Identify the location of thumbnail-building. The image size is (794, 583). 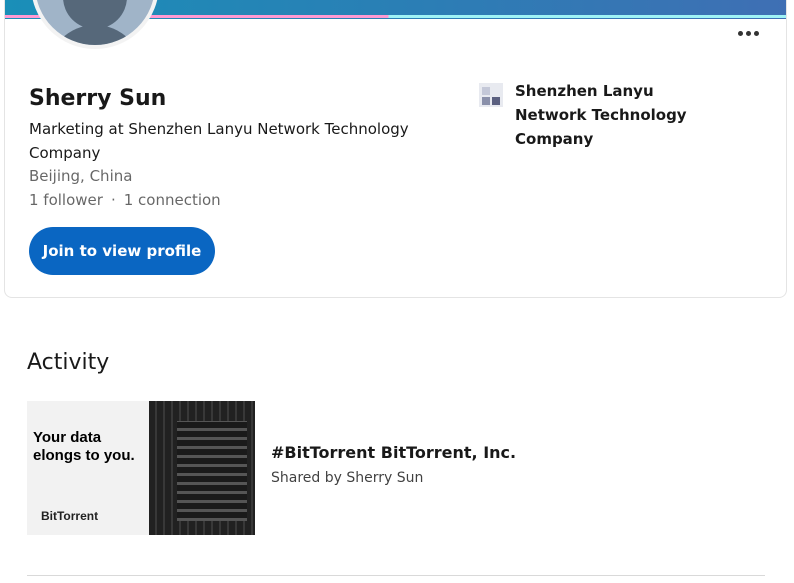
(212, 471).